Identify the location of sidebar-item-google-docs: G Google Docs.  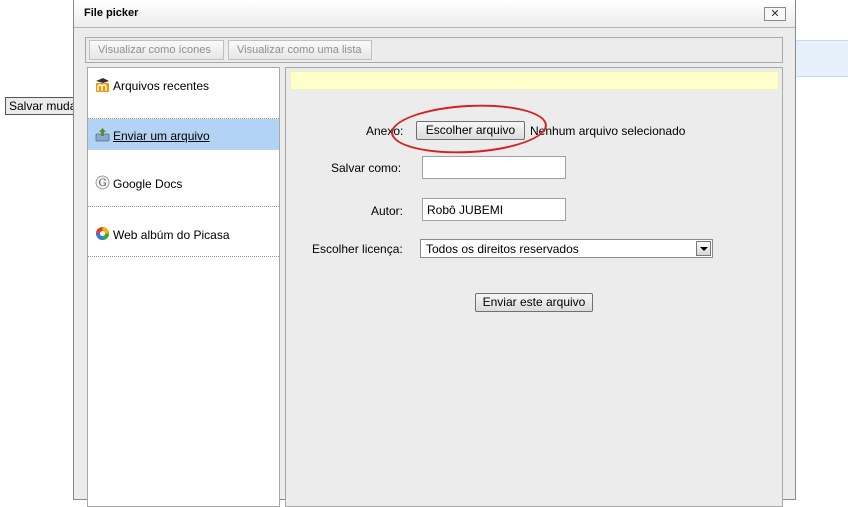
(183, 181).